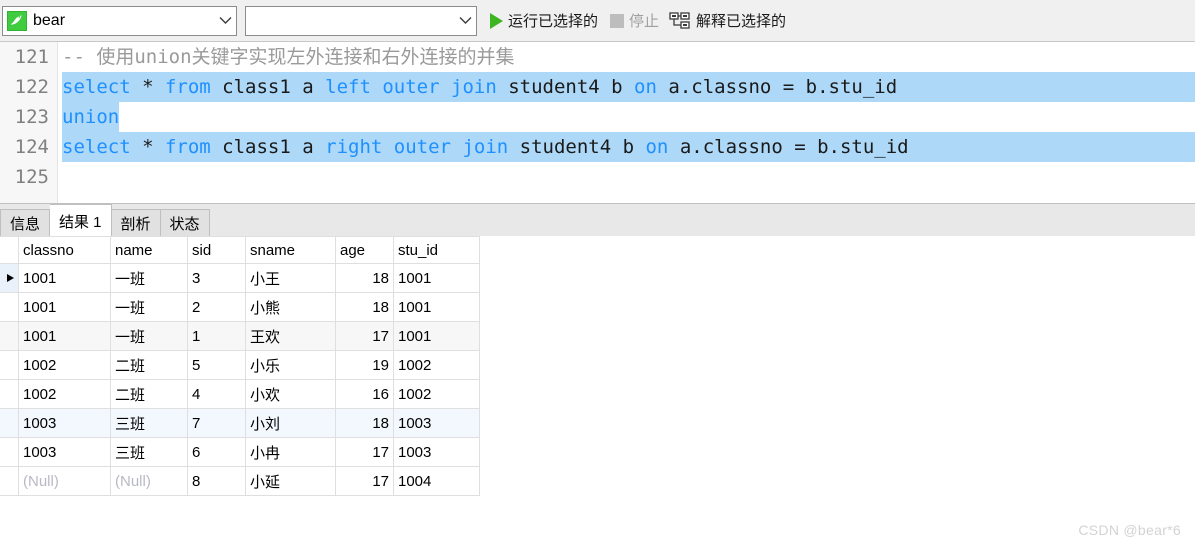 The height and width of the screenshot is (546, 1195). I want to click on cell-value: 1001, so click(40, 278).